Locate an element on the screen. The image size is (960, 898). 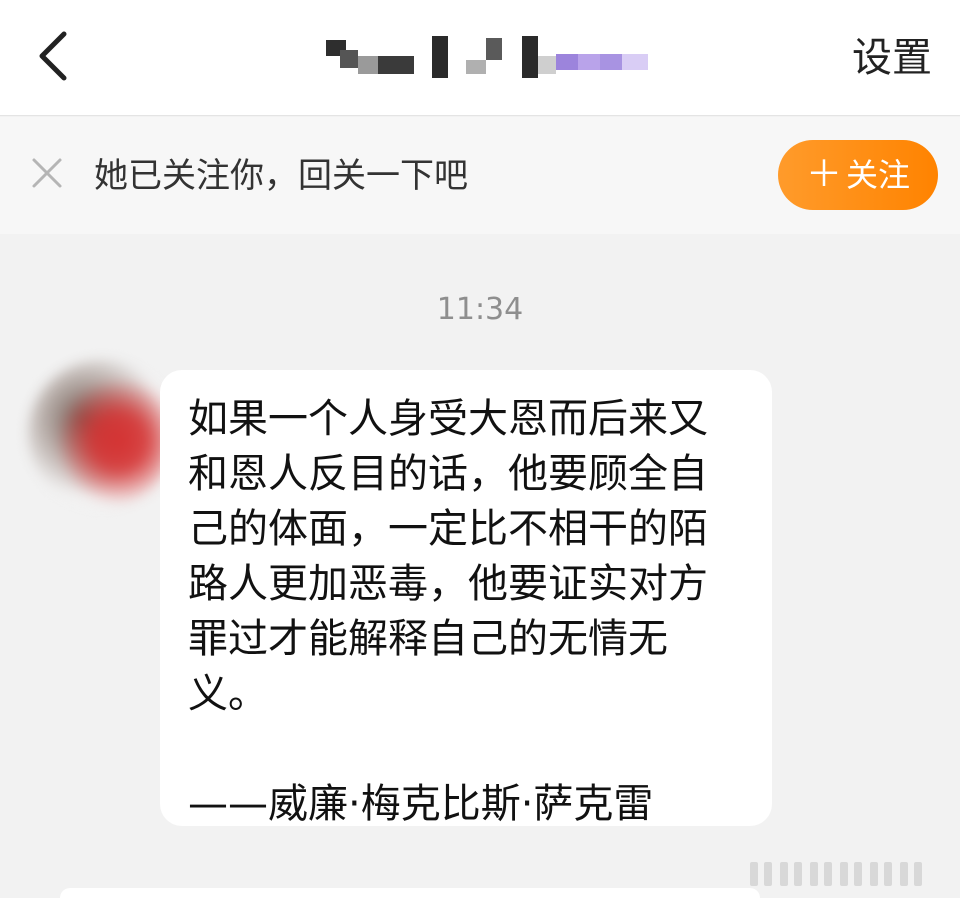
avatar is located at coordinates (102, 434).